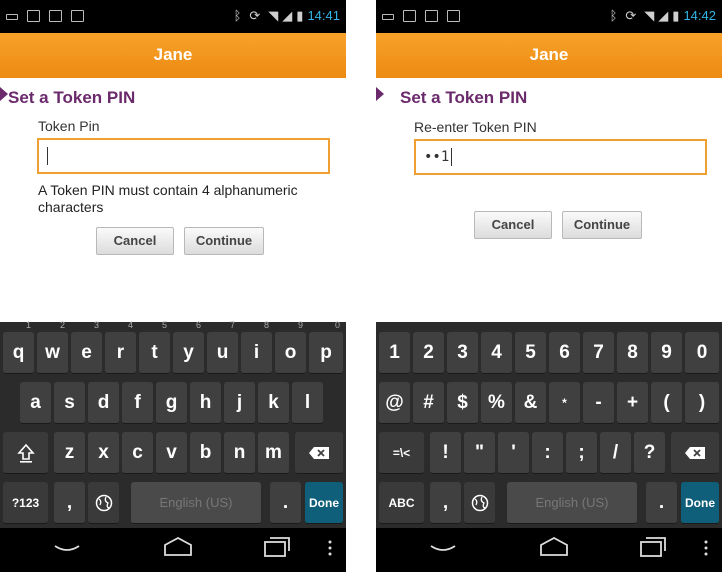 The image size is (722, 572). What do you see at coordinates (549, 54) in the screenshot?
I see `app-title: Jane` at bounding box center [549, 54].